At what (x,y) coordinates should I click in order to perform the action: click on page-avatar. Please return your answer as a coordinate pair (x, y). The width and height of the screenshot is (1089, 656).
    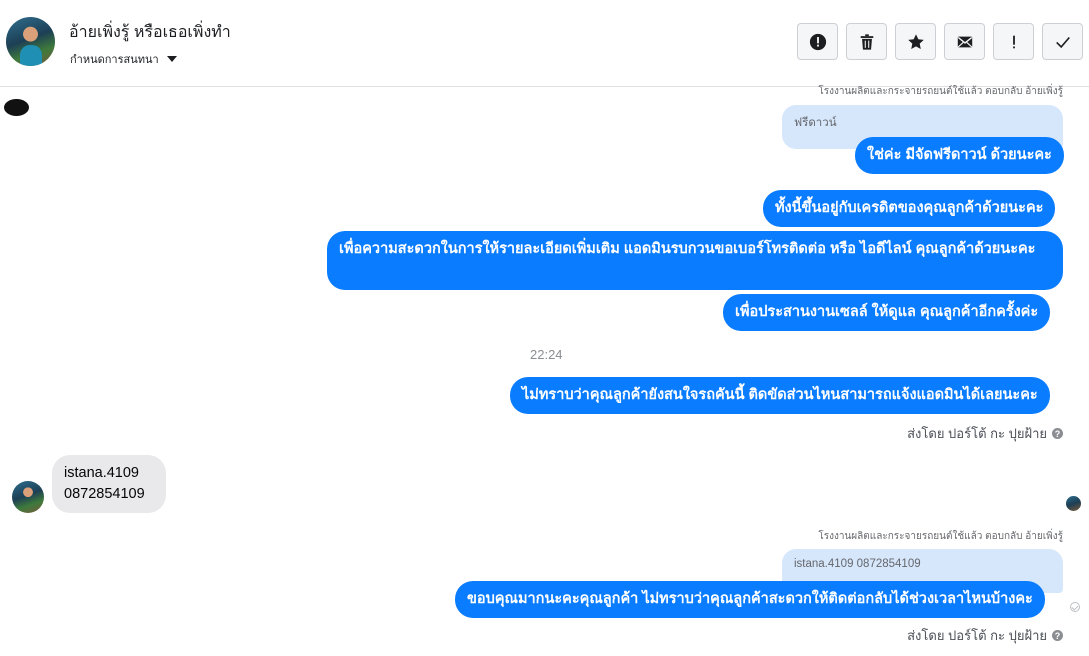
    Looking at the image, I should click on (16, 107).